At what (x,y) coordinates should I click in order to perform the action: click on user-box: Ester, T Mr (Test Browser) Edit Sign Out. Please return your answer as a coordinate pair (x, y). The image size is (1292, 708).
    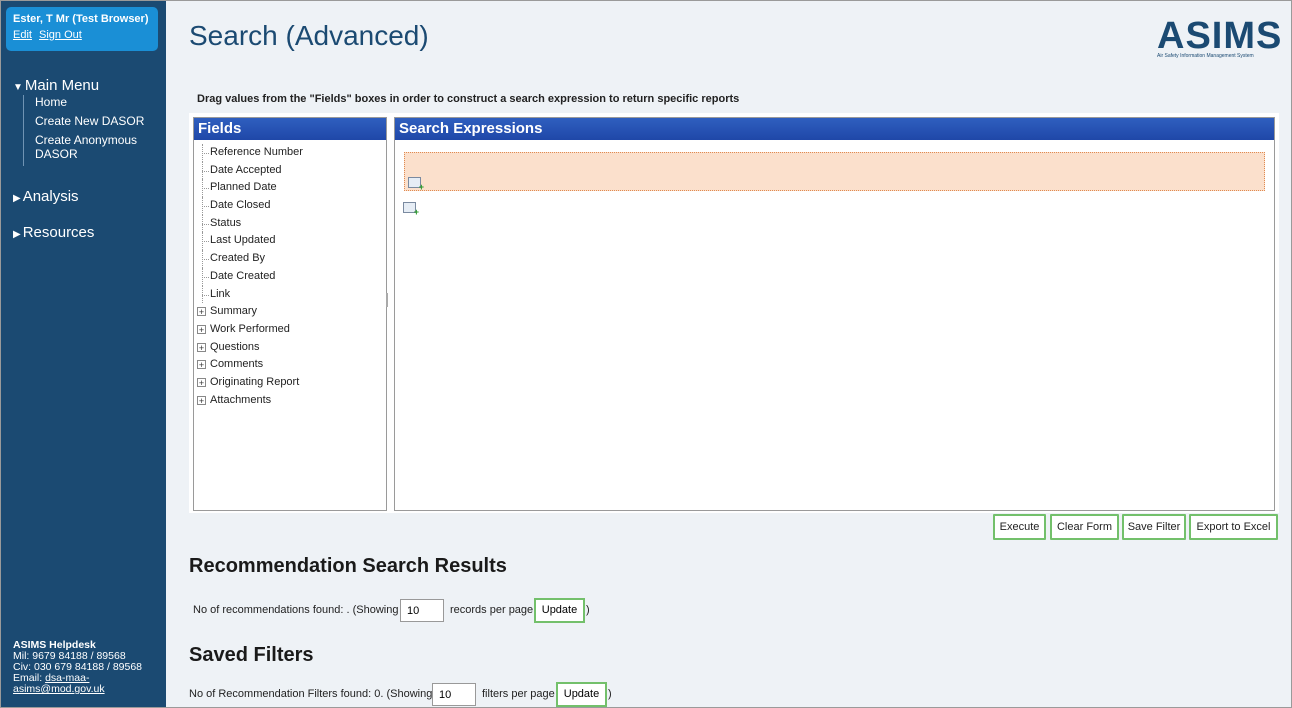
    Looking at the image, I should click on (82, 29).